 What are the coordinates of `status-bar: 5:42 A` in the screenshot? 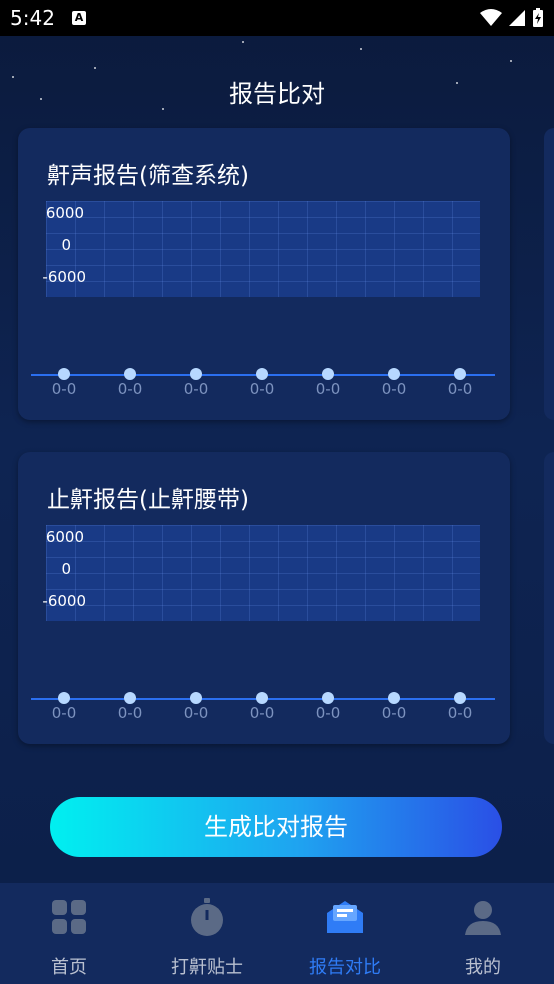 It's located at (277, 18).